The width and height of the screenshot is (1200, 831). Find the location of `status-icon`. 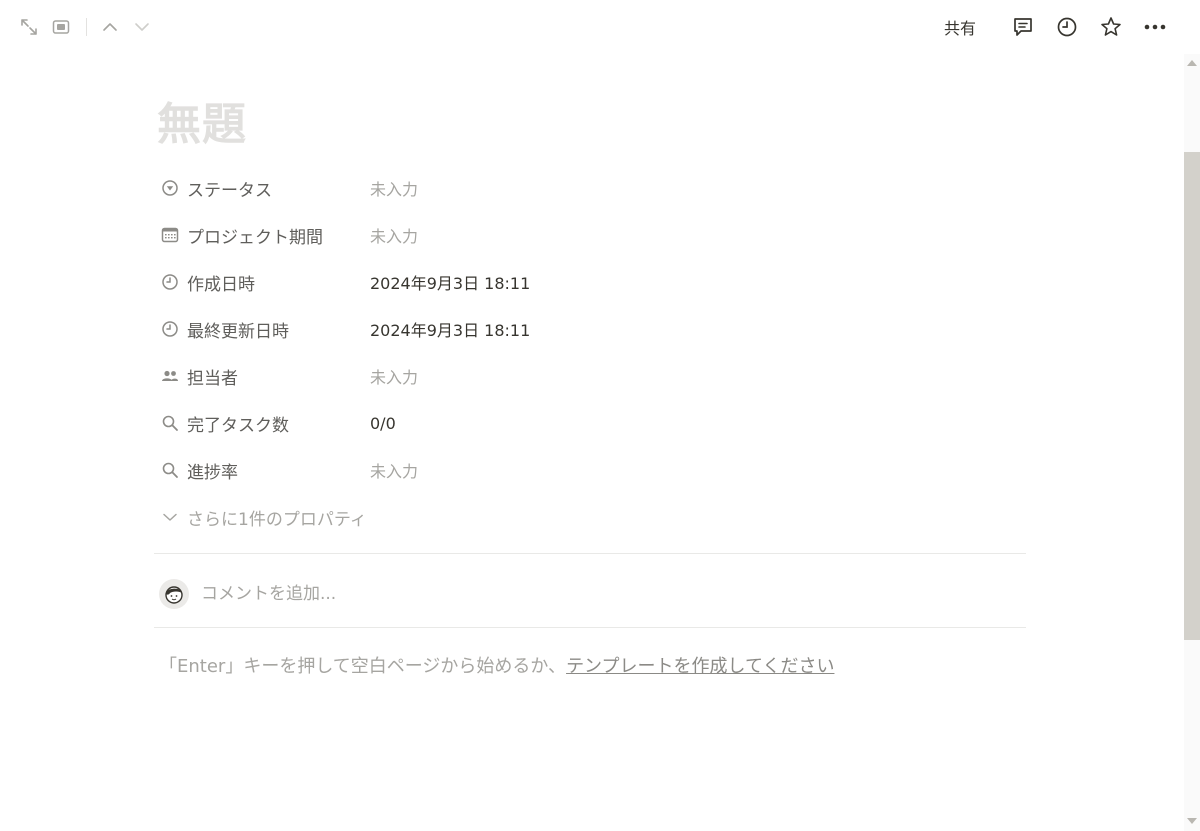

status-icon is located at coordinates (170, 188).